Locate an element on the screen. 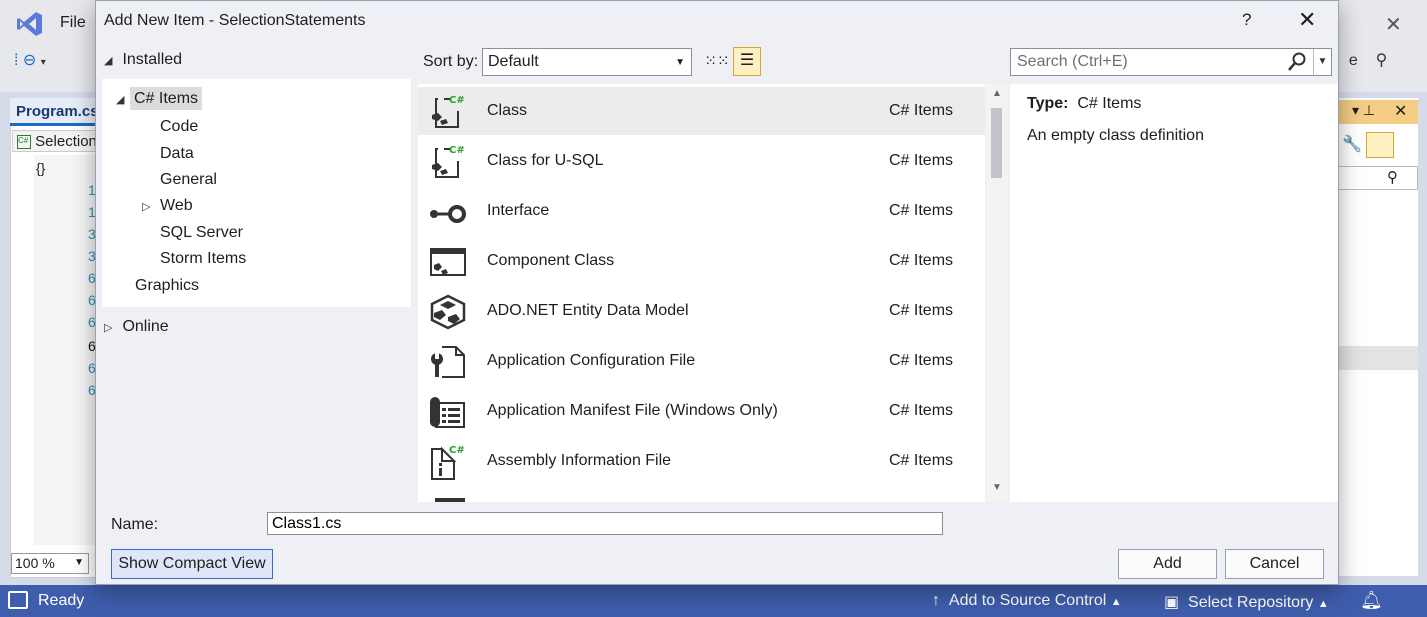  source-control-label: Add to Source Control is located at coordinates (1027, 600).